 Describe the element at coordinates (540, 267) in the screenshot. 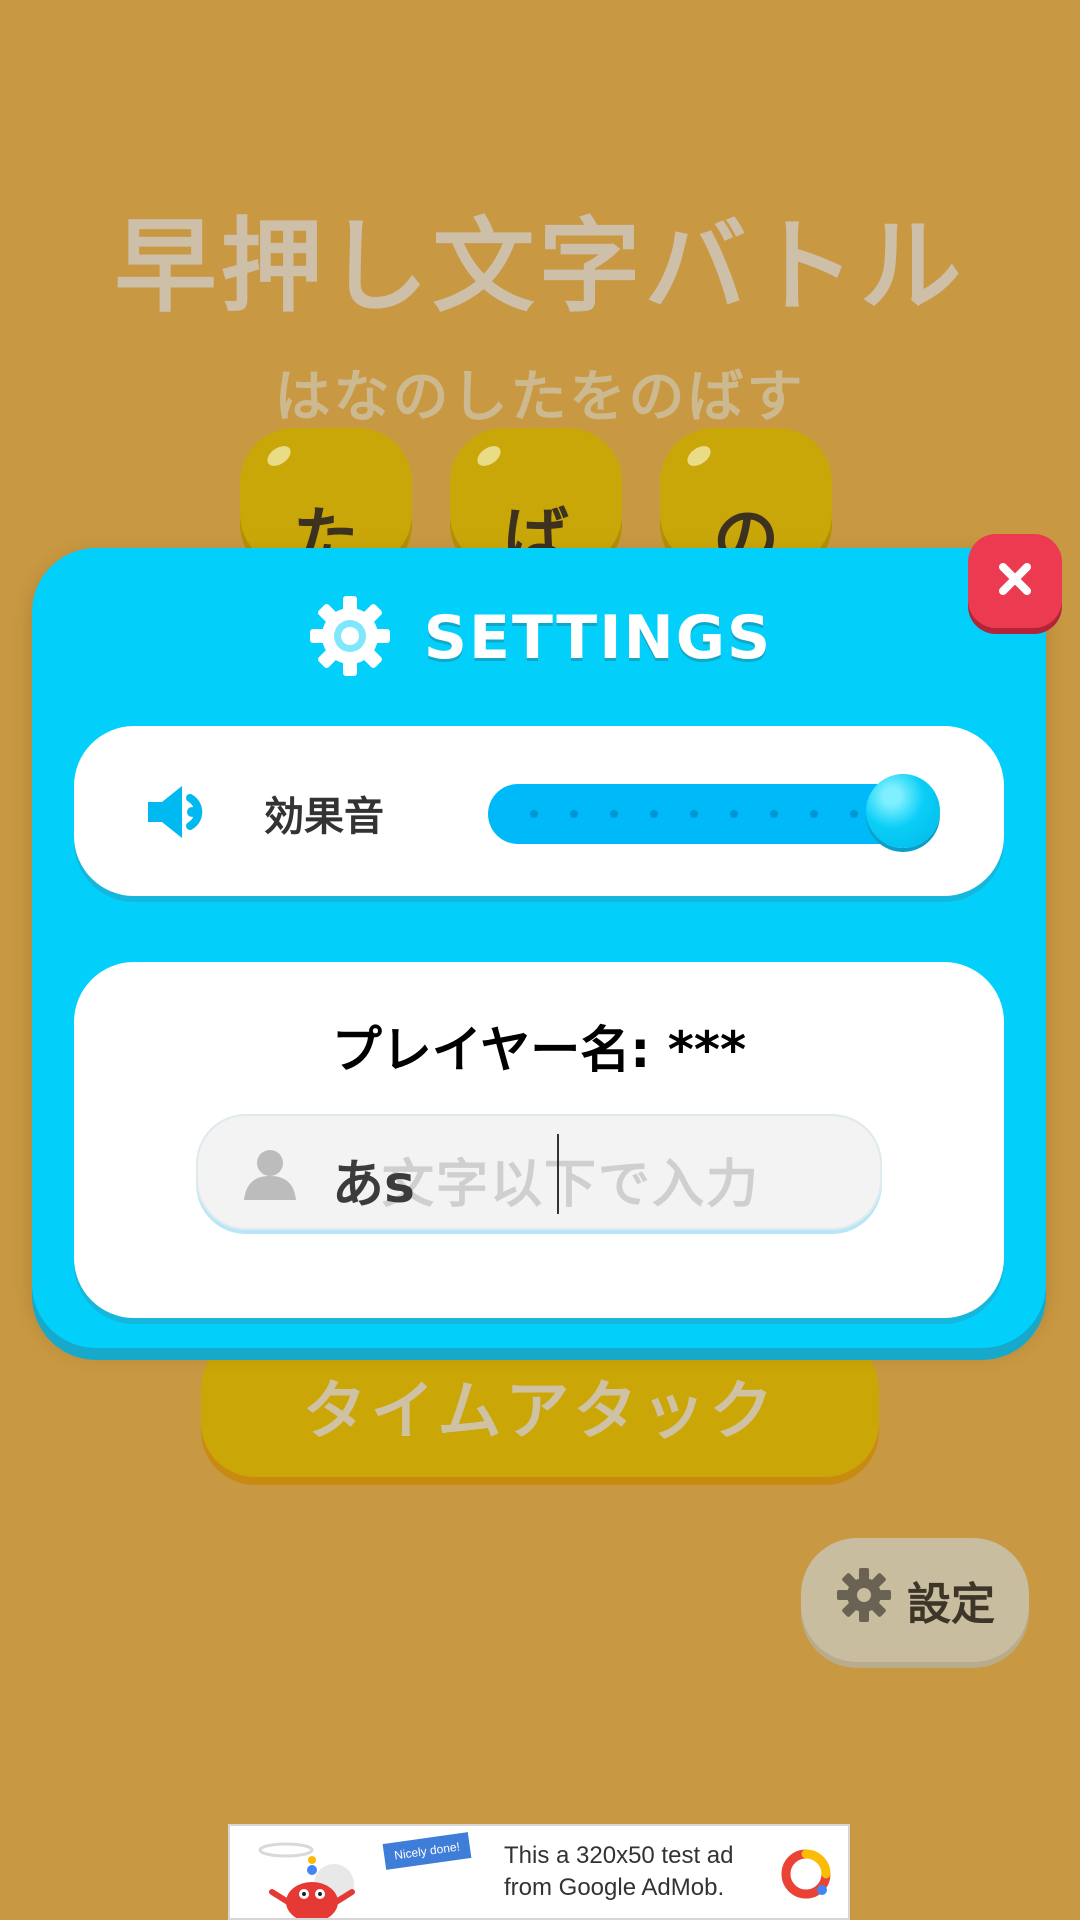

I see `game-title: 早押し文字バトル` at that location.